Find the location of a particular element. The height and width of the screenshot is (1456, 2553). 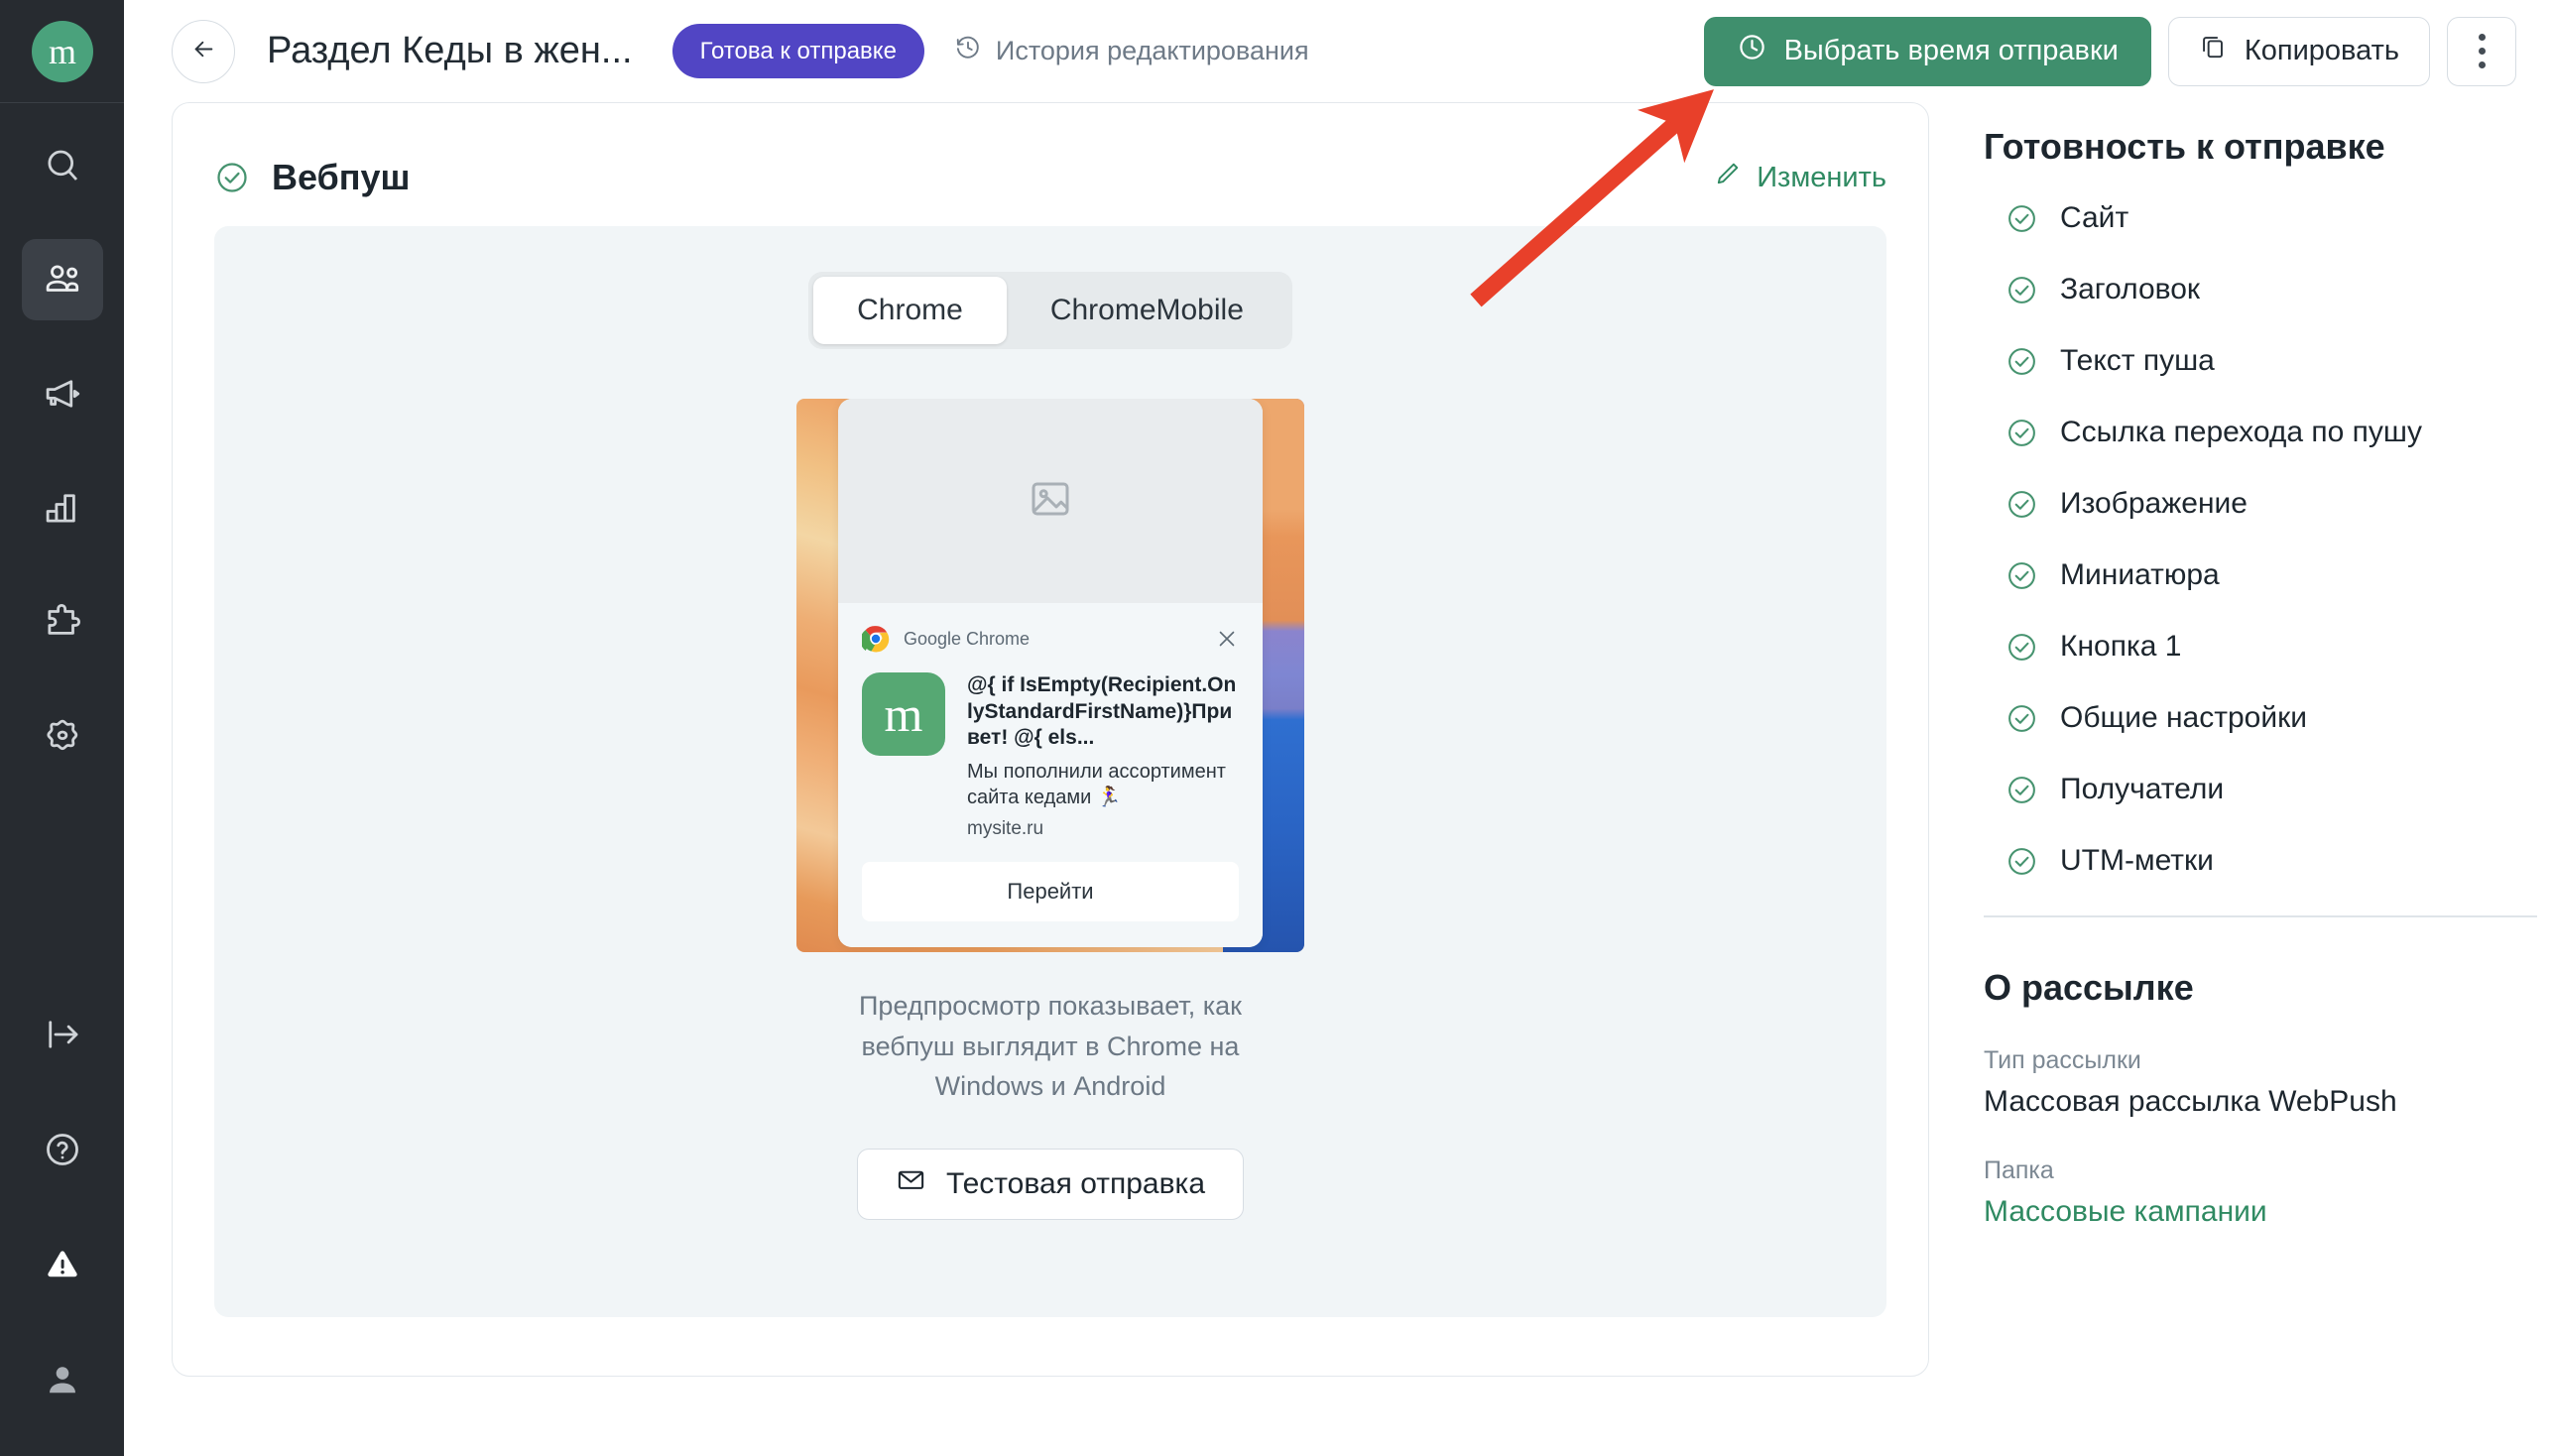

choose-send-time-label: Выбрать время отправки is located at coordinates (1951, 50).